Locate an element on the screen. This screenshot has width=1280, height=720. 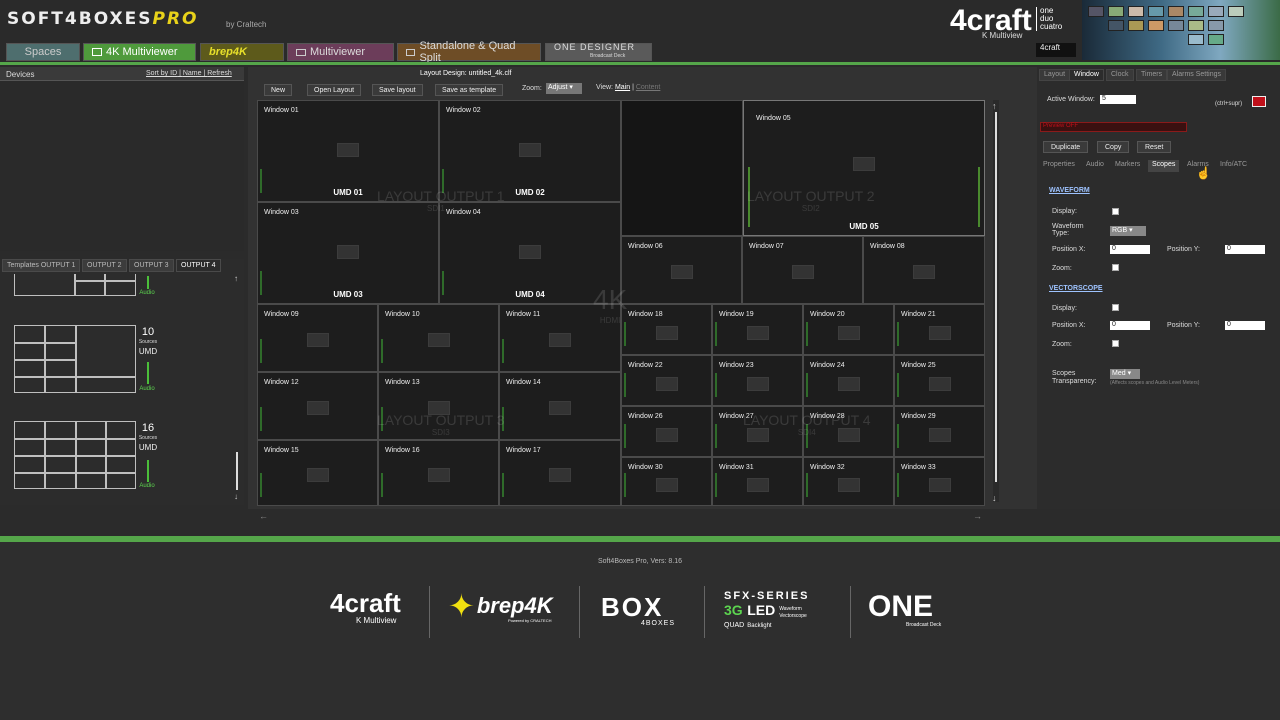
save-as-template-button: Save as template is located at coordinates (469, 90).